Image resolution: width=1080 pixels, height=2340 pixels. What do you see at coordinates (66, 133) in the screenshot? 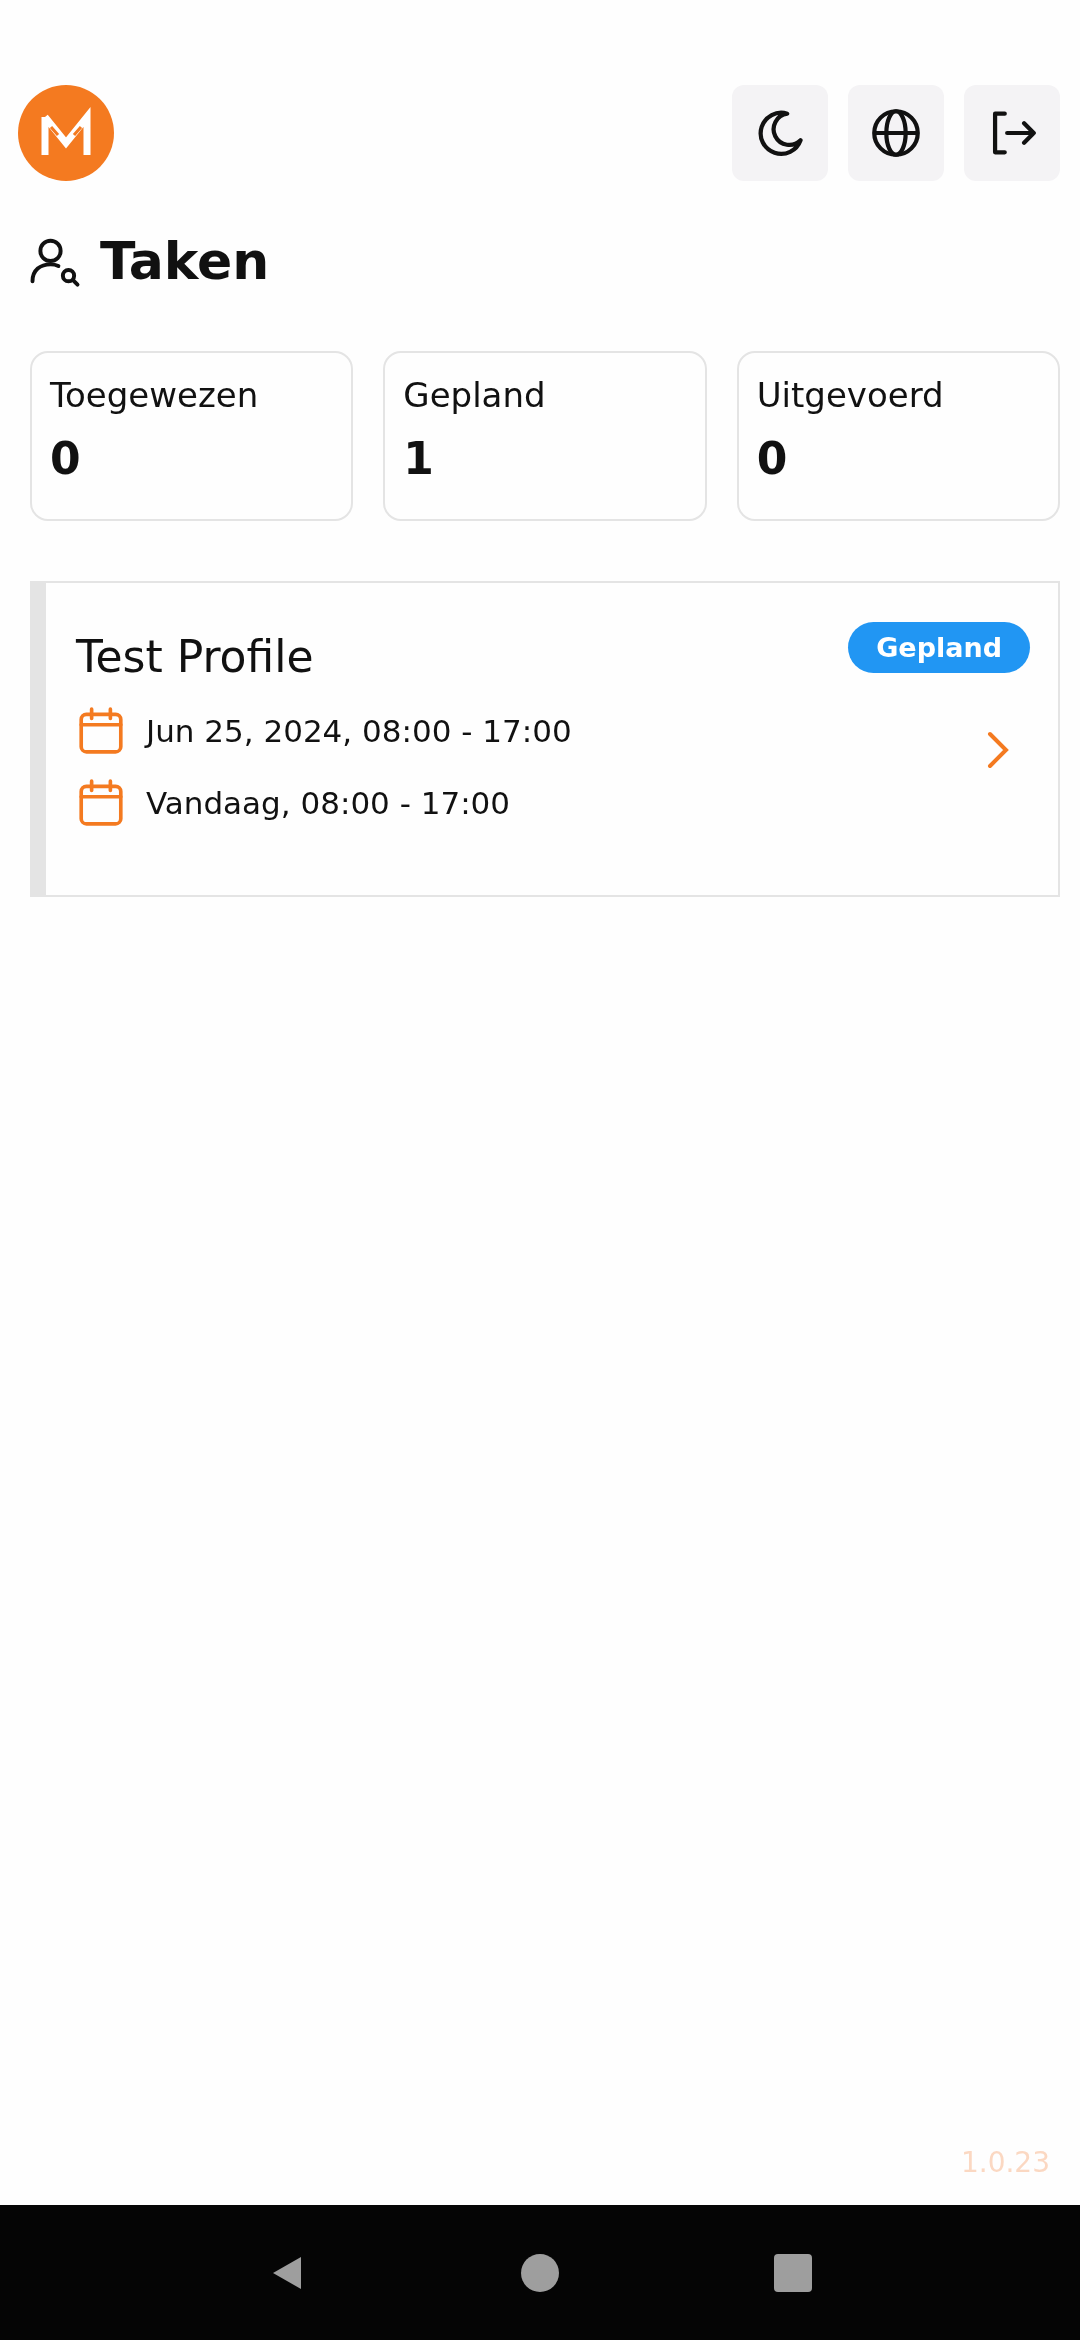
I see `logo-icon` at bounding box center [66, 133].